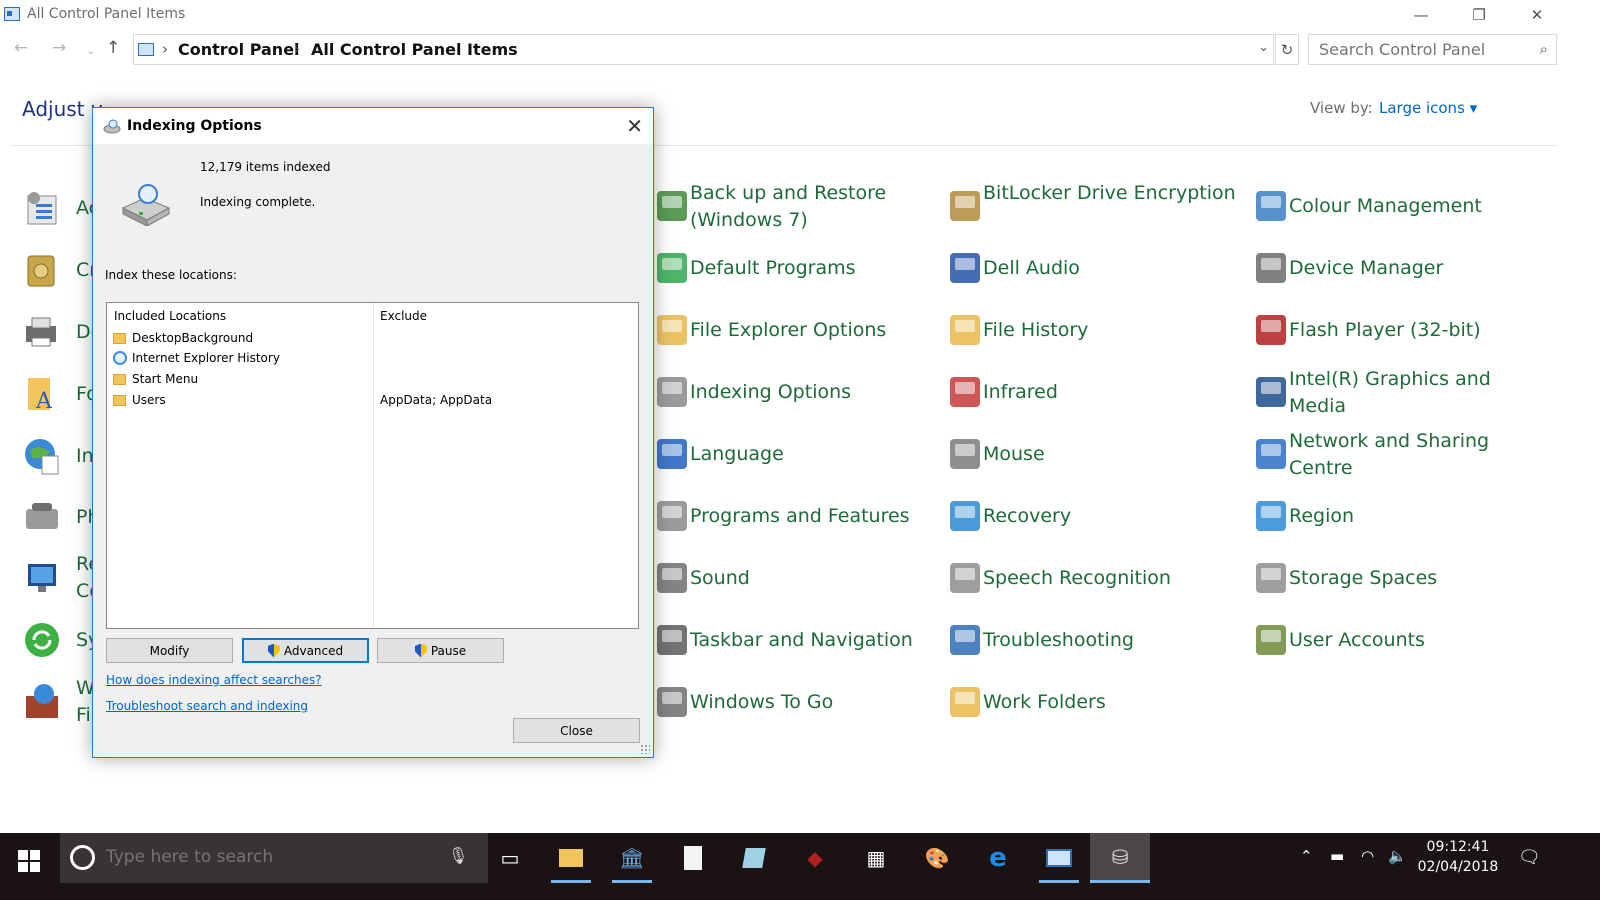 The height and width of the screenshot is (900, 1600). Describe the element at coordinates (59, 48) in the screenshot. I see `forward-arrow-icon: →` at that location.